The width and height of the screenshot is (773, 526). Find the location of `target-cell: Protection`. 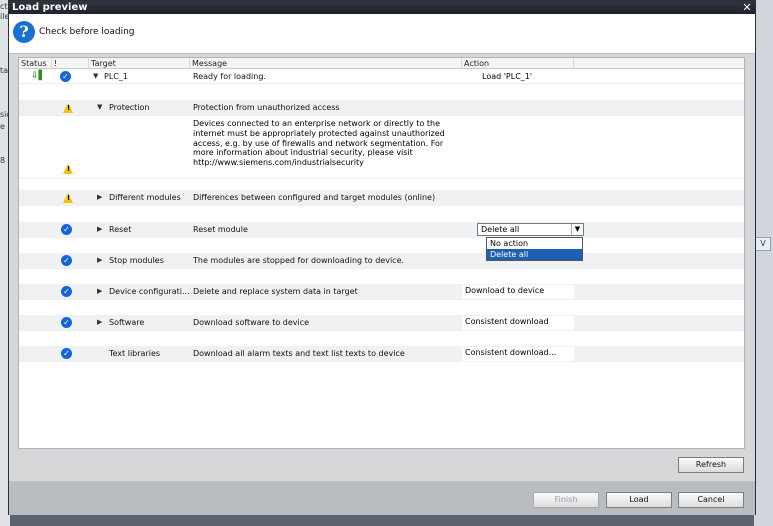

target-cell: Protection is located at coordinates (129, 107).